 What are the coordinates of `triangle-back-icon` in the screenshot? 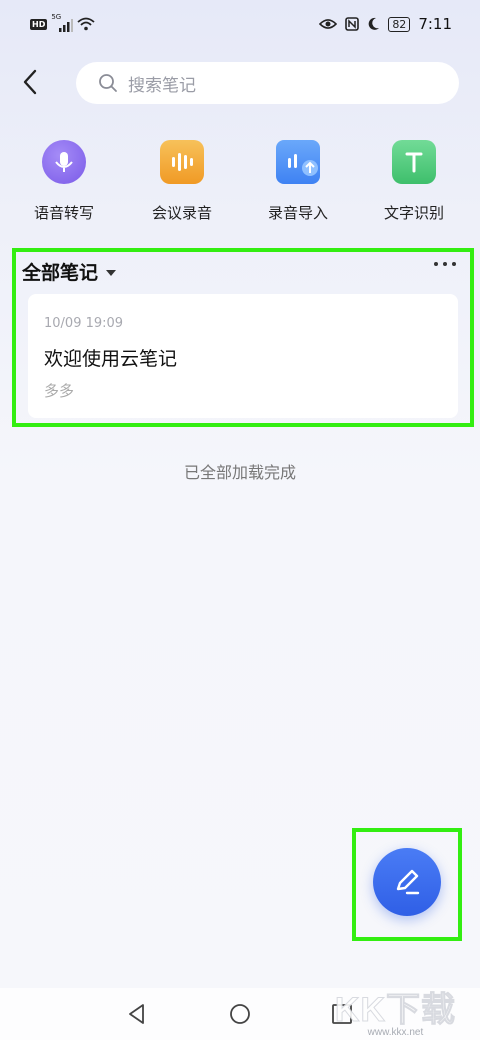 It's located at (136, 1014).